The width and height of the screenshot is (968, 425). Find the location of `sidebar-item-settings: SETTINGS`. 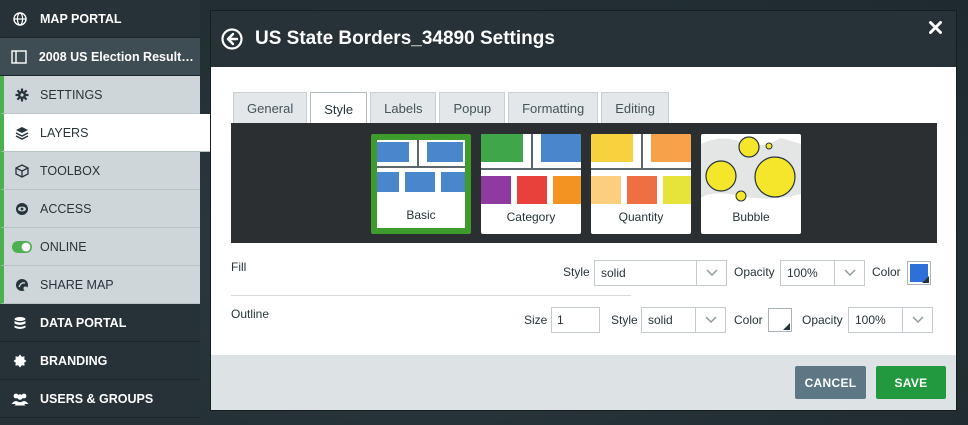

sidebar-item-settings: SETTINGS is located at coordinates (100, 95).